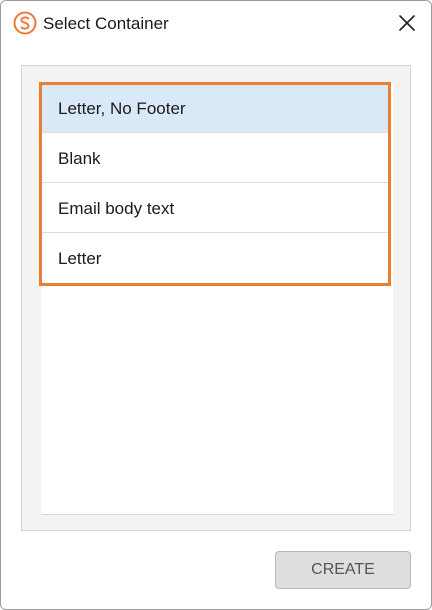  I want to click on create-button: CREATE, so click(343, 570).